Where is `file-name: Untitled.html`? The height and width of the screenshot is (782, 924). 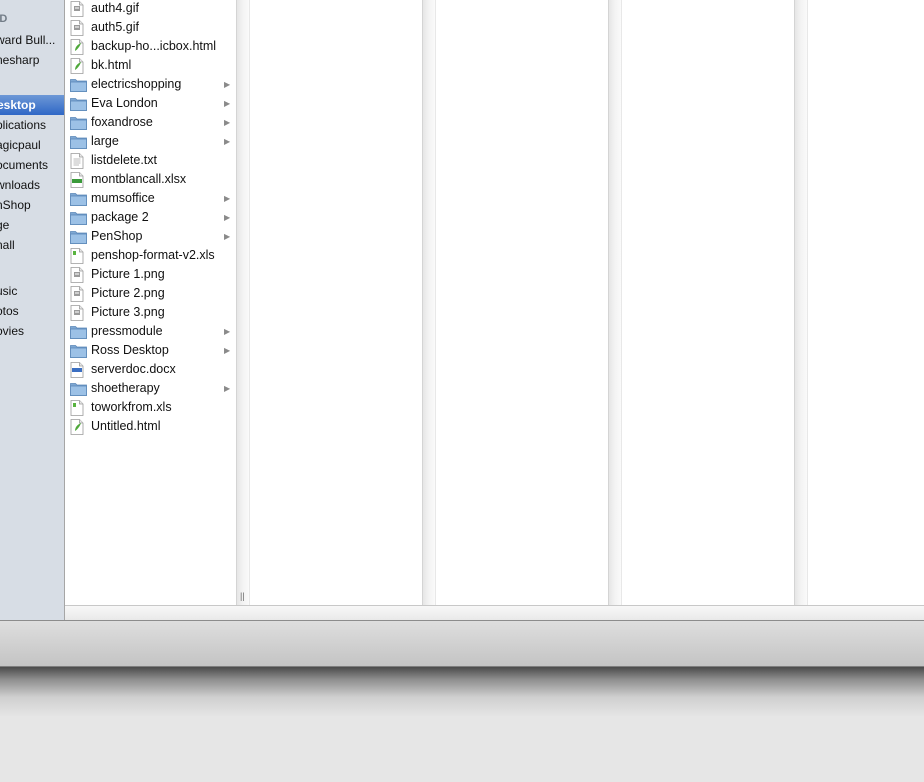 file-name: Untitled.html is located at coordinates (126, 426).